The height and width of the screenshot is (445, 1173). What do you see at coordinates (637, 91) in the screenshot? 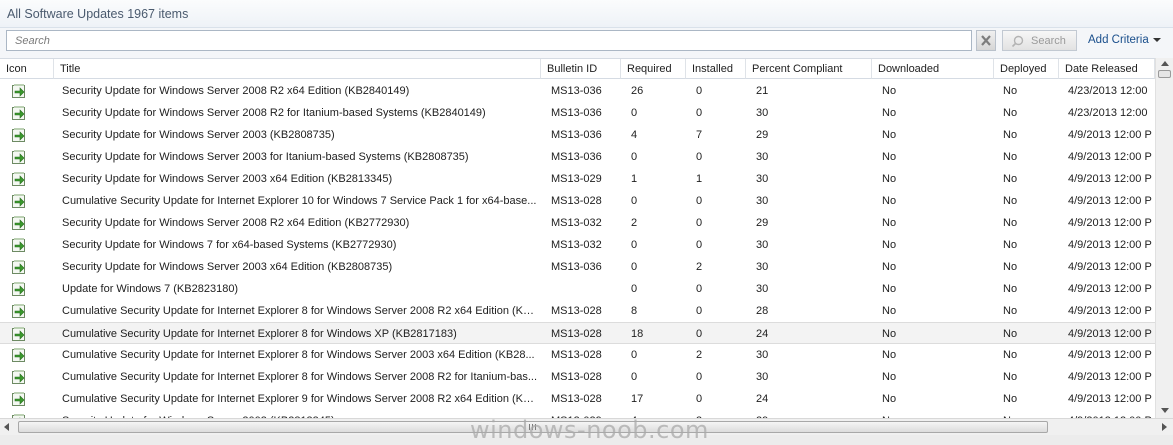
I see `cell-required: 26` at bounding box center [637, 91].